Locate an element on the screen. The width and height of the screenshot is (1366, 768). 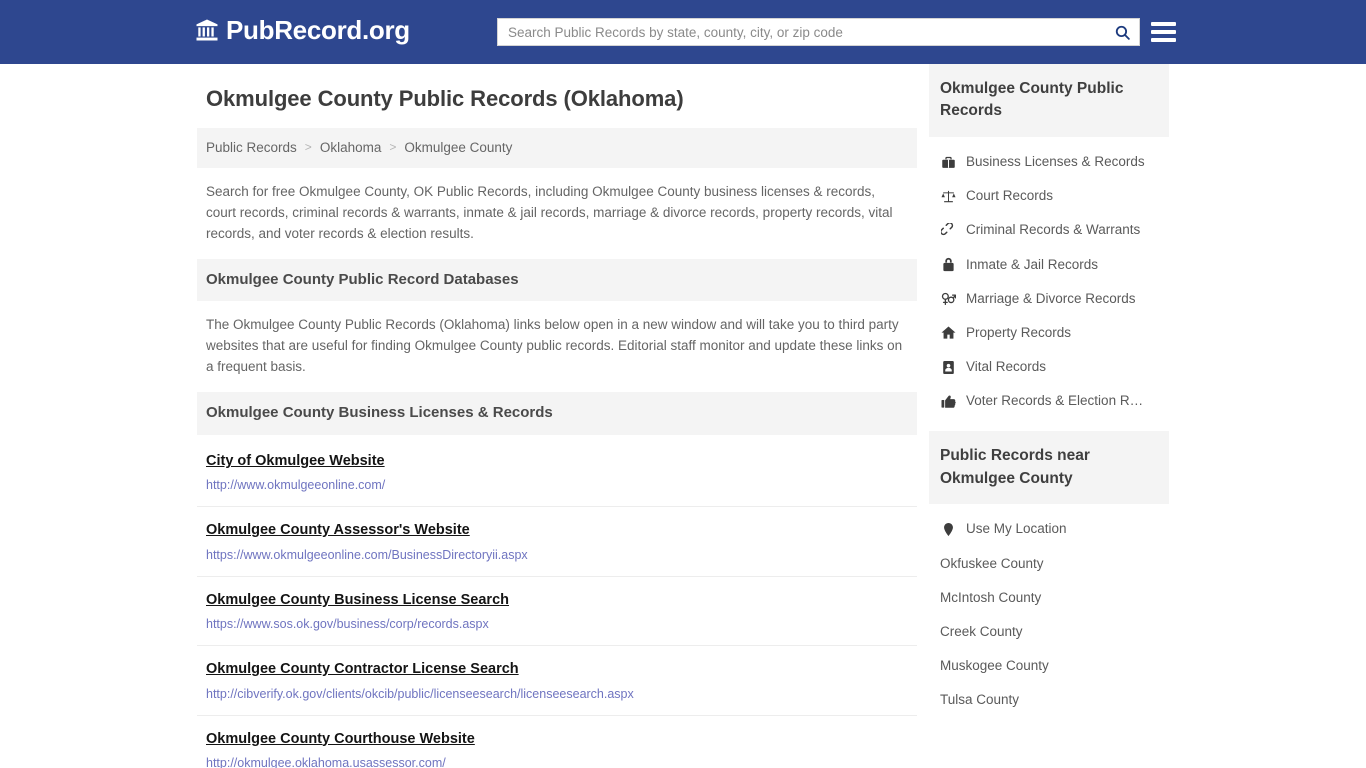
site-header: PubRecord.org is located at coordinates (683, 32).